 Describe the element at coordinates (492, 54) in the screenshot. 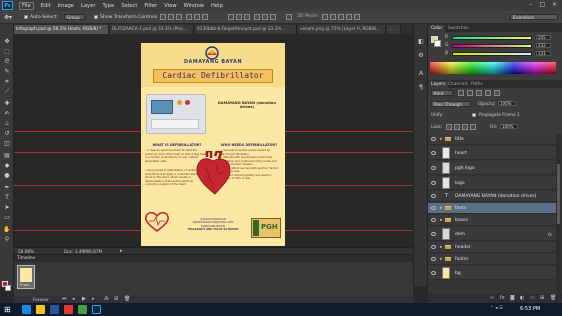

I see `blue-slider` at that location.